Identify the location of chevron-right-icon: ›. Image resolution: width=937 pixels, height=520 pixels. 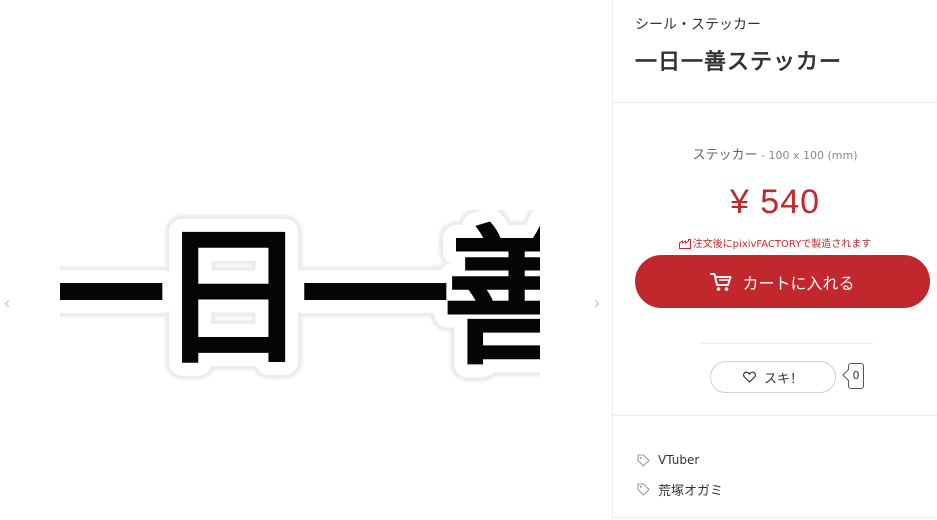
(597, 304).